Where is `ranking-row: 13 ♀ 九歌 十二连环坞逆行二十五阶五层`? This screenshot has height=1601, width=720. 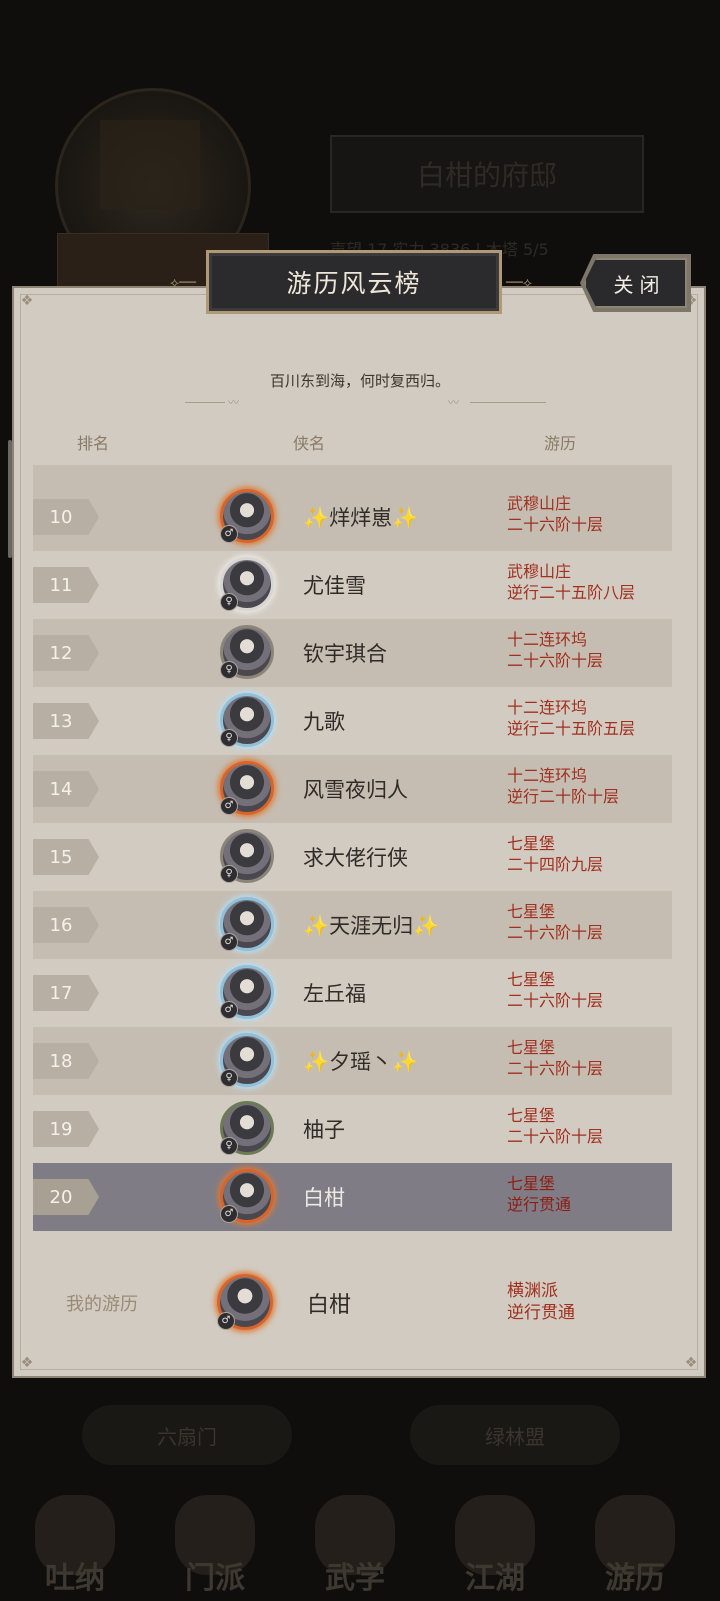 ranking-row: 13 ♀ 九歌 十二连环坞逆行二十五阶五层 is located at coordinates (352, 721).